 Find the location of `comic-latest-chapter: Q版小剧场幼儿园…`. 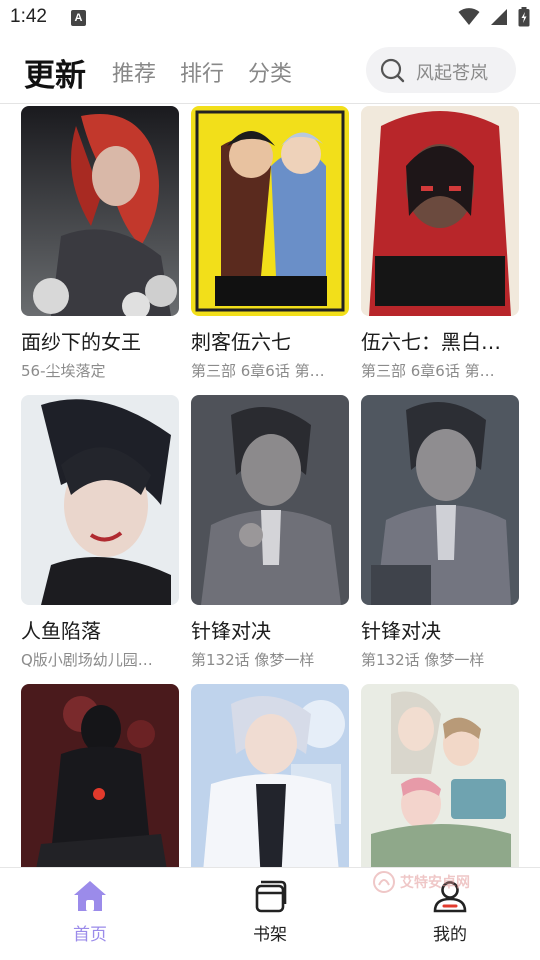

comic-latest-chapter: Q版小剧场幼儿园… is located at coordinates (87, 660).